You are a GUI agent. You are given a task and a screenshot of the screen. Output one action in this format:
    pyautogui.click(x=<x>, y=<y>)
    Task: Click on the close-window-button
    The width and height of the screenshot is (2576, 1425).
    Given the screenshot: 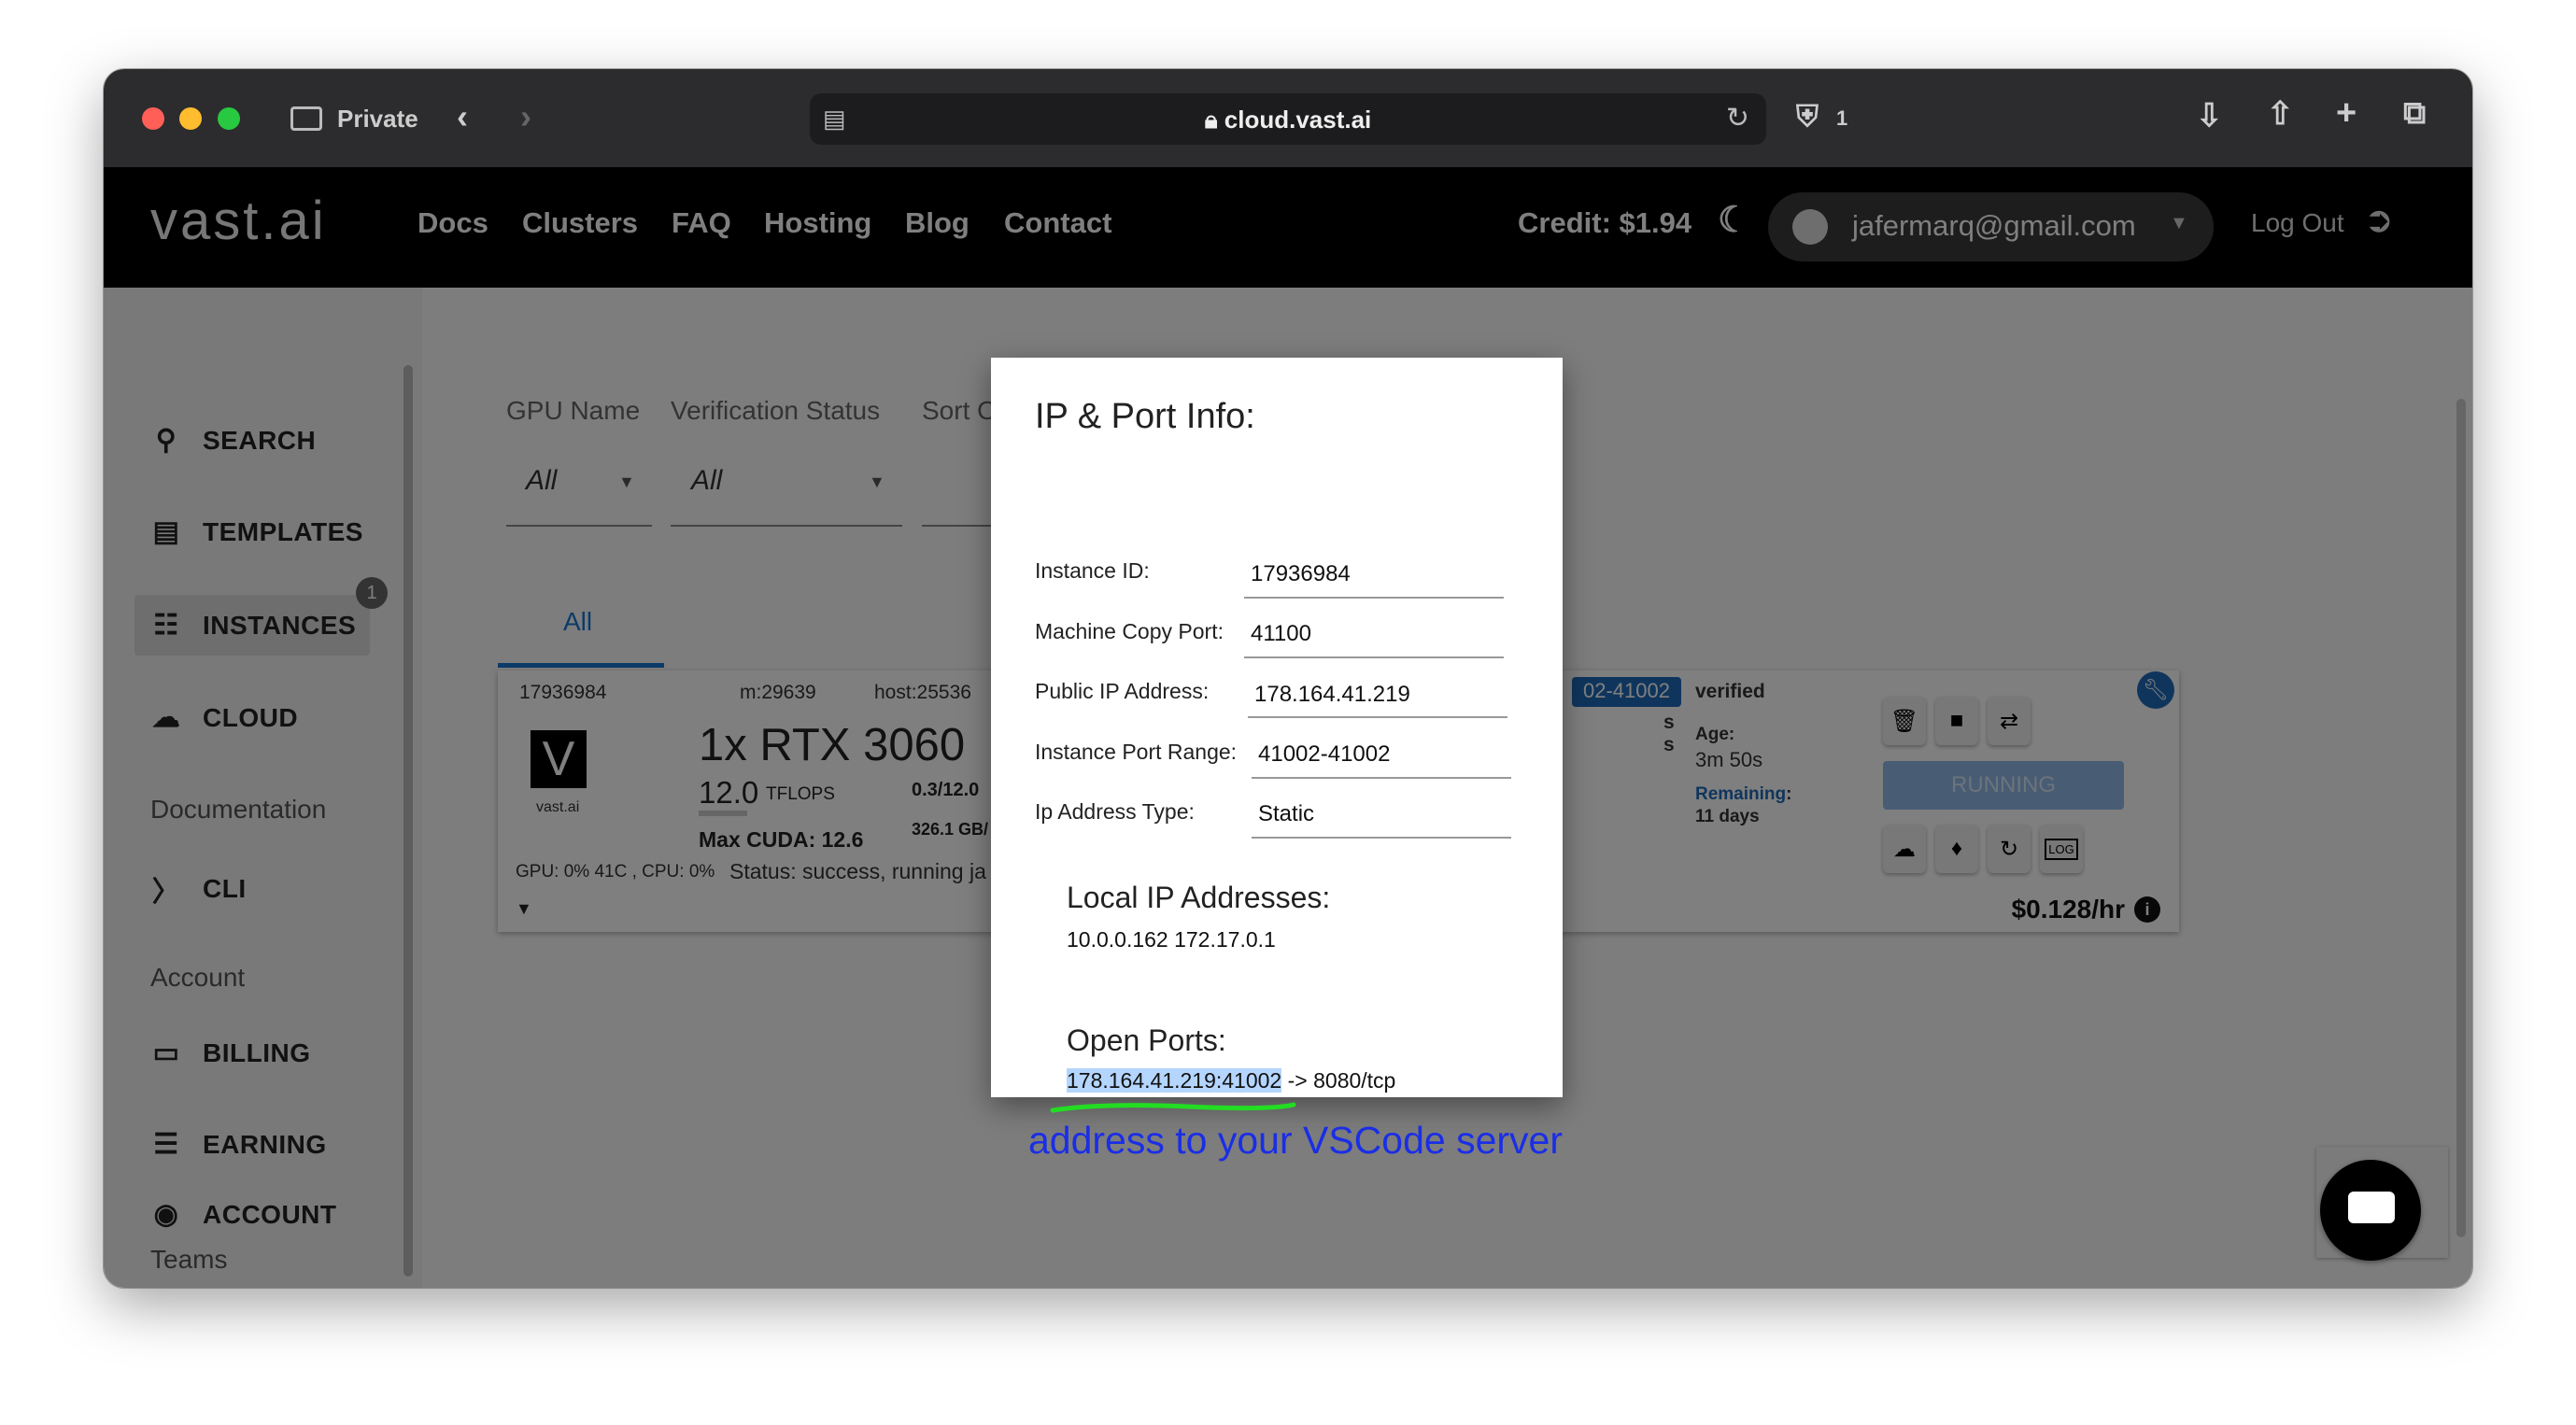 What is the action you would take?
    pyautogui.click(x=153, y=118)
    